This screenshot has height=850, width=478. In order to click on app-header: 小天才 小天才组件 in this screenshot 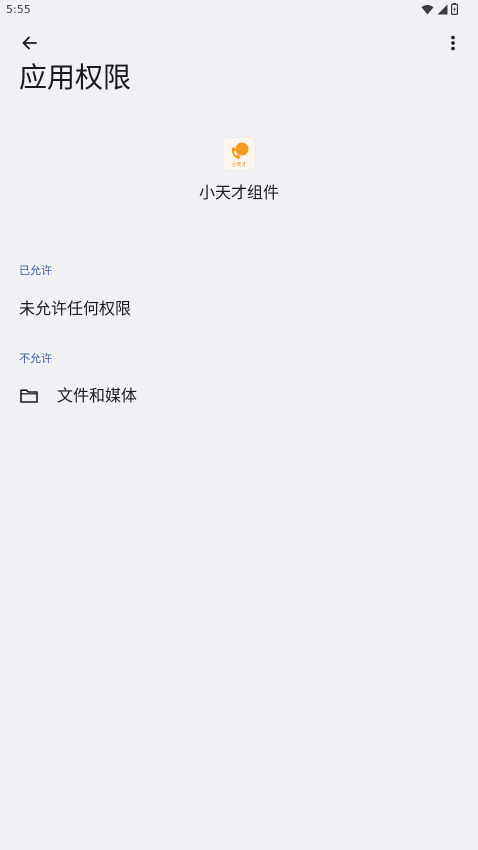, I will do `click(239, 171)`.